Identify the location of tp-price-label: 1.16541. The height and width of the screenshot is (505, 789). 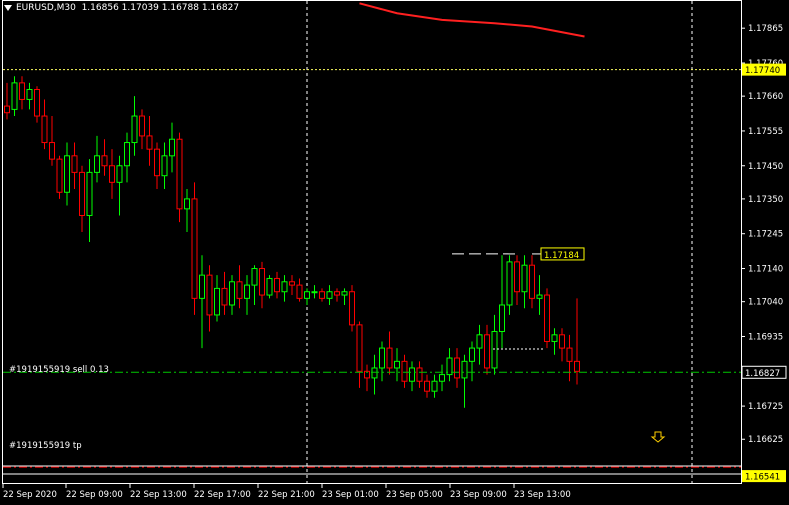
(762, 478).